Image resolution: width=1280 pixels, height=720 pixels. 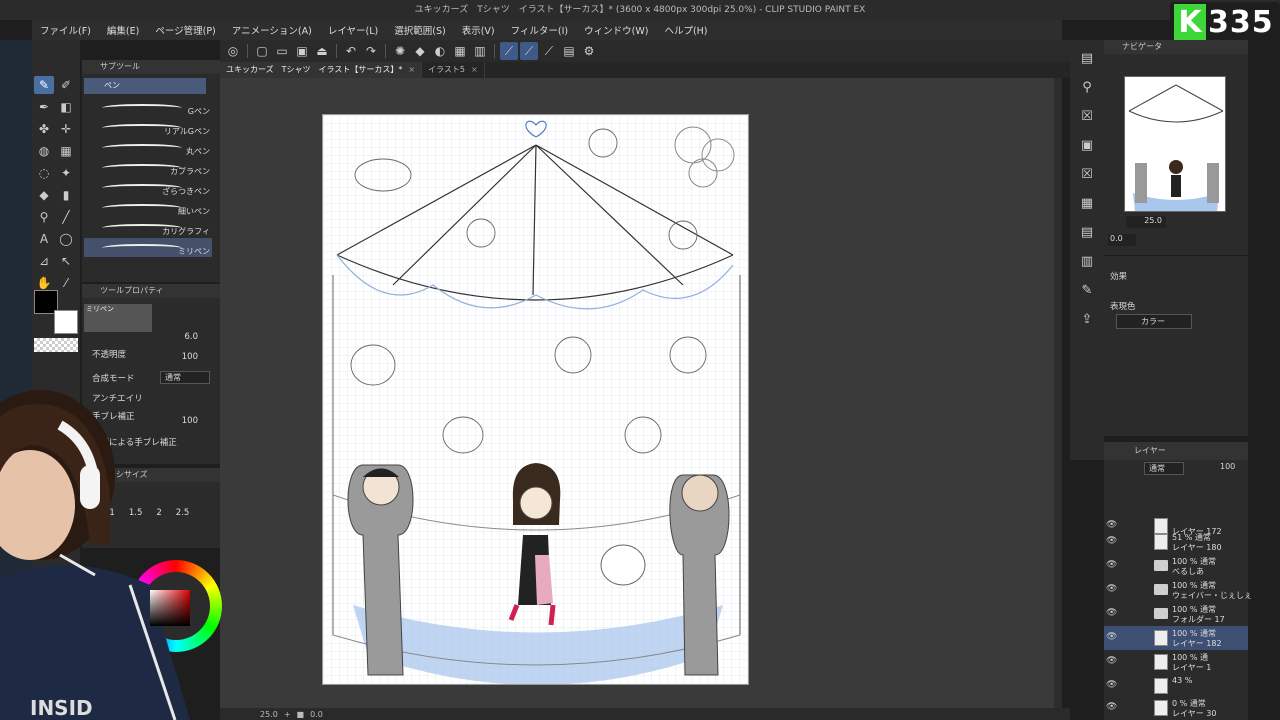 I want to click on history-icon: ▤, so click(x=1087, y=232).